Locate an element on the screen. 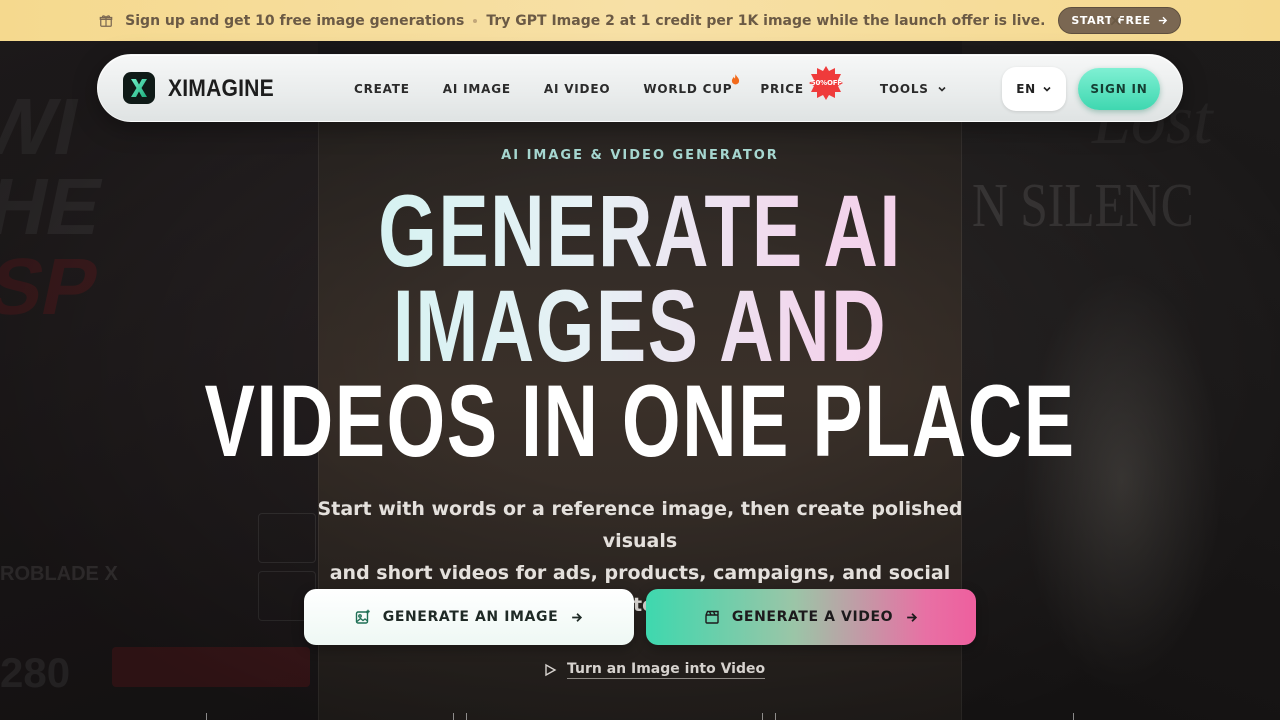 The height and width of the screenshot is (720, 1280). nav-item-price: PRICE 50%OFF is located at coordinates (802, 83).